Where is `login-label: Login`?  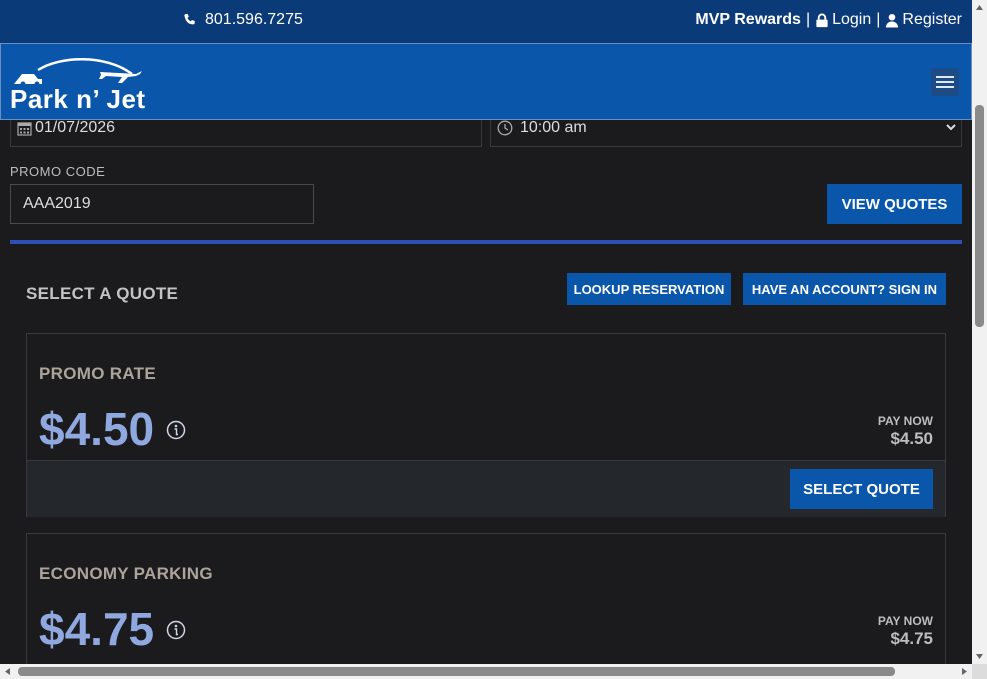 login-label: Login is located at coordinates (852, 19).